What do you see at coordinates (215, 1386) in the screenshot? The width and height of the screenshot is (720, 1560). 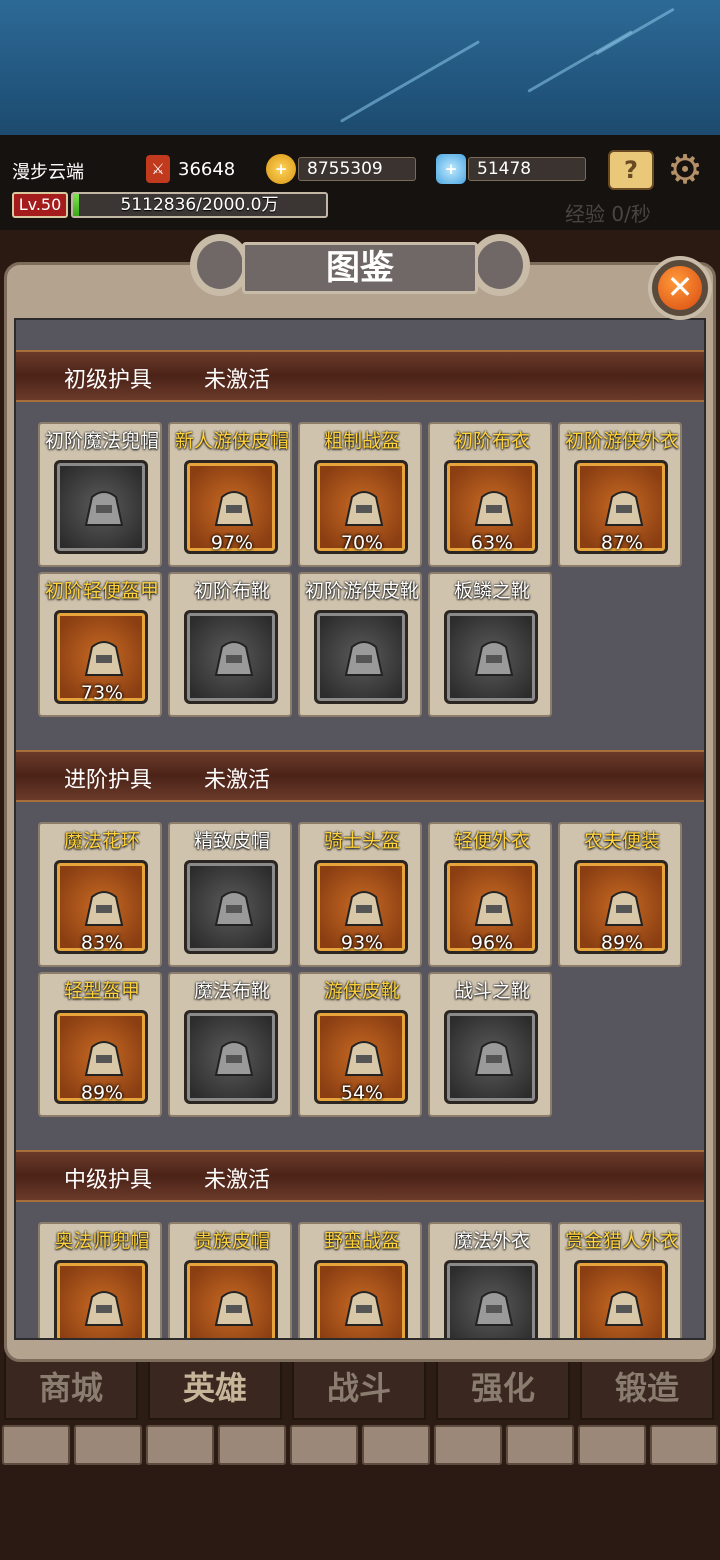 I see `nav-tab-hero: 英雄` at bounding box center [215, 1386].